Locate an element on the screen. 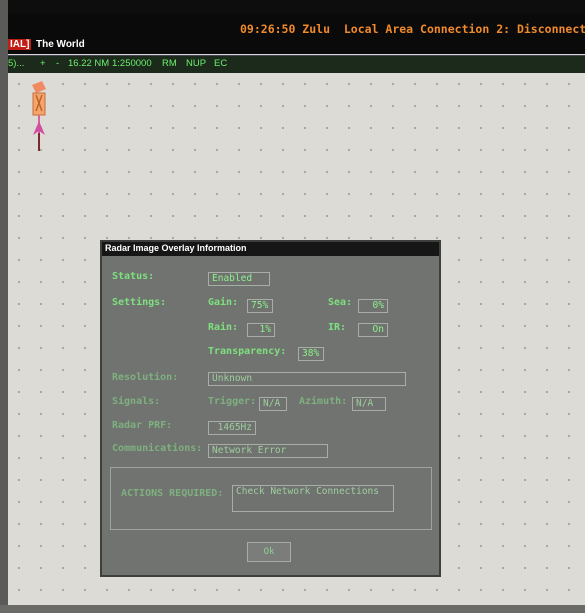 This screenshot has width=585, height=613. connection-status: Local Area Connection 2: Disconnected is located at coordinates (464, 29).